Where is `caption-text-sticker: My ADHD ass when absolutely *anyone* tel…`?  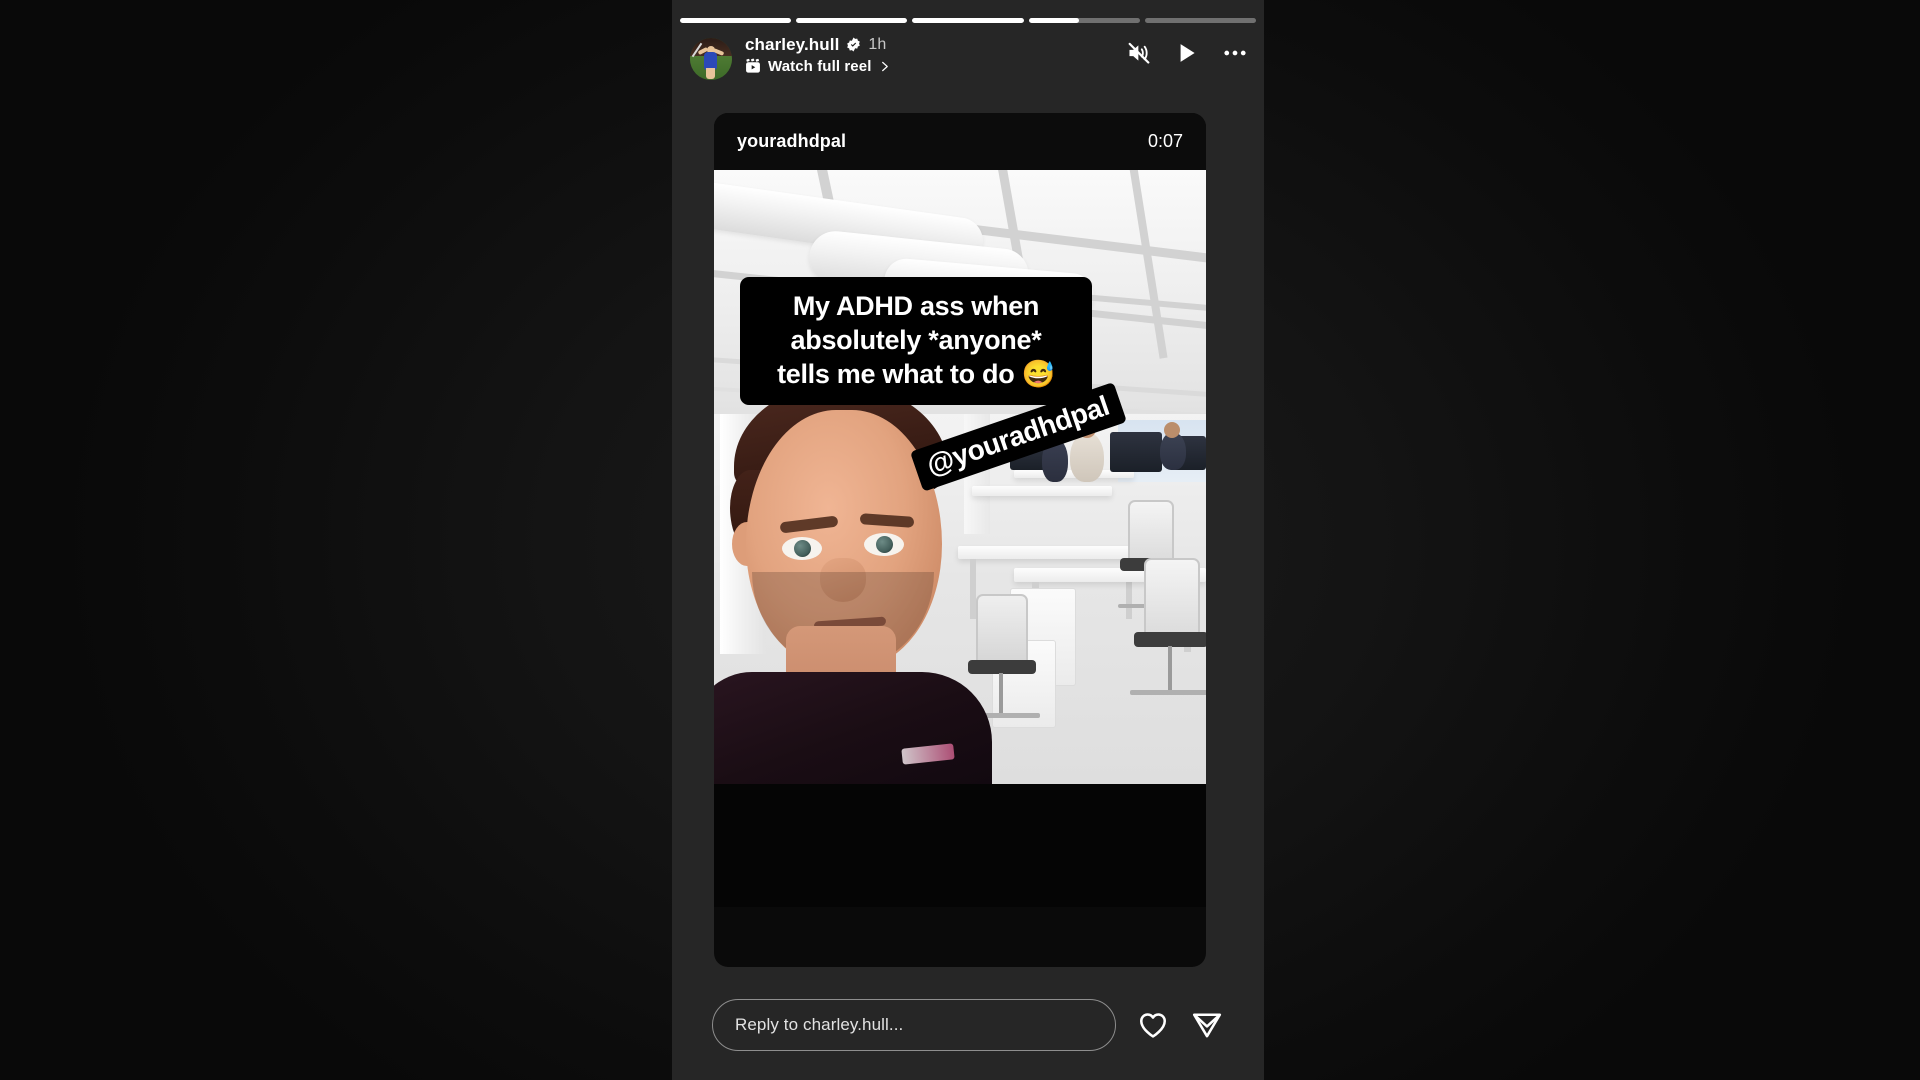
caption-text-sticker: My ADHD ass when absolutely *anyone* tel… is located at coordinates (916, 341).